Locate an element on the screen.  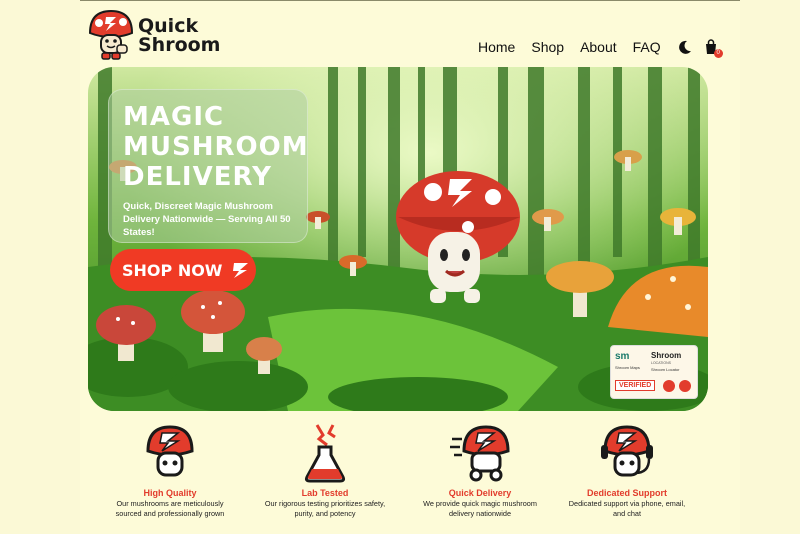
nav-about: About is located at coordinates (598, 47).